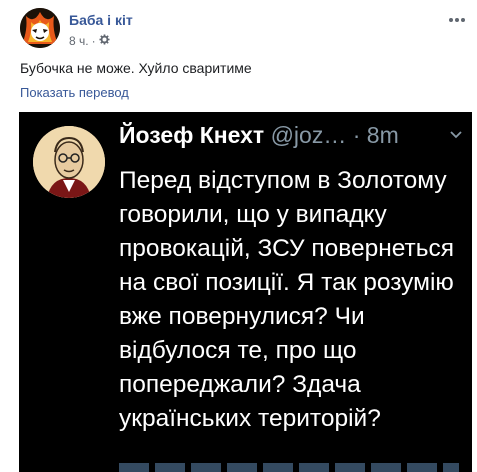 The image size is (477, 472). I want to click on gear-icon, so click(104, 41).